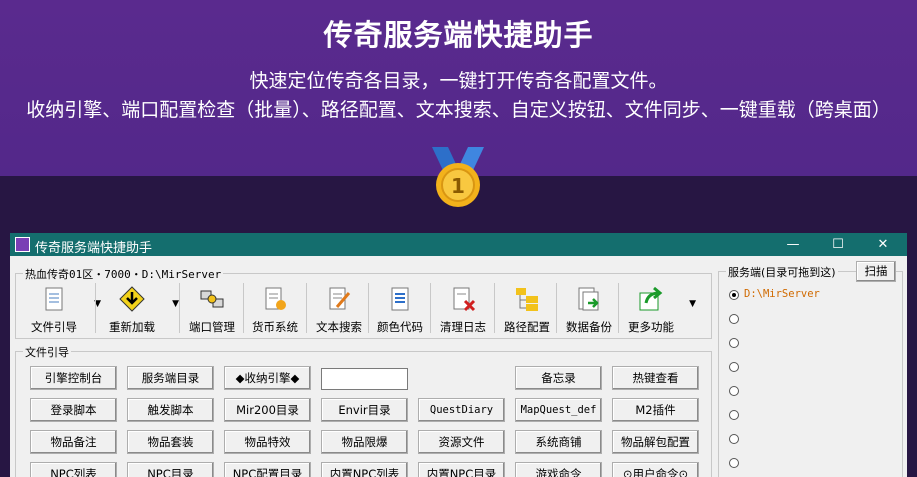  What do you see at coordinates (655, 378) in the screenshot?
I see `file-button: 热键查看` at bounding box center [655, 378].